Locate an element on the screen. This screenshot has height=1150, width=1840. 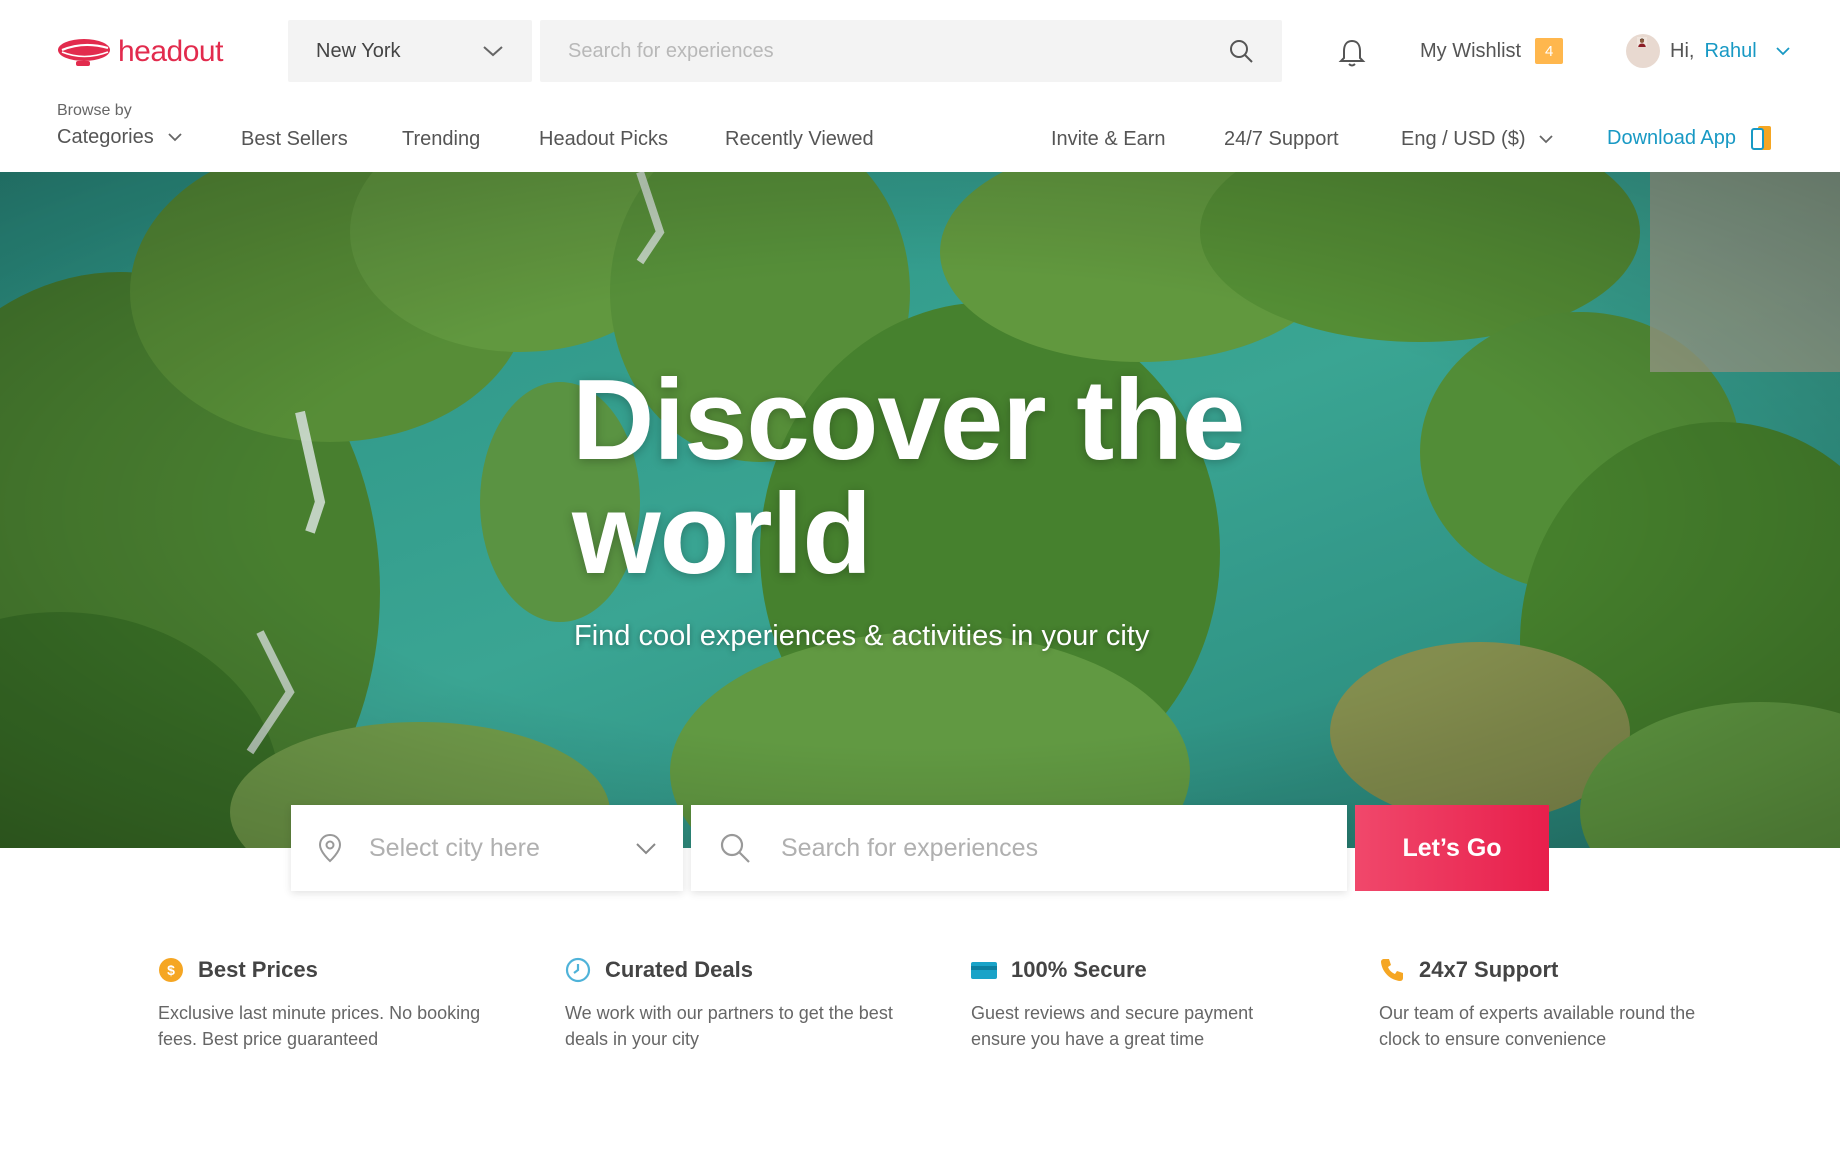
browse-categories-dropdown: Browse by Categories is located at coordinates (119, 125).